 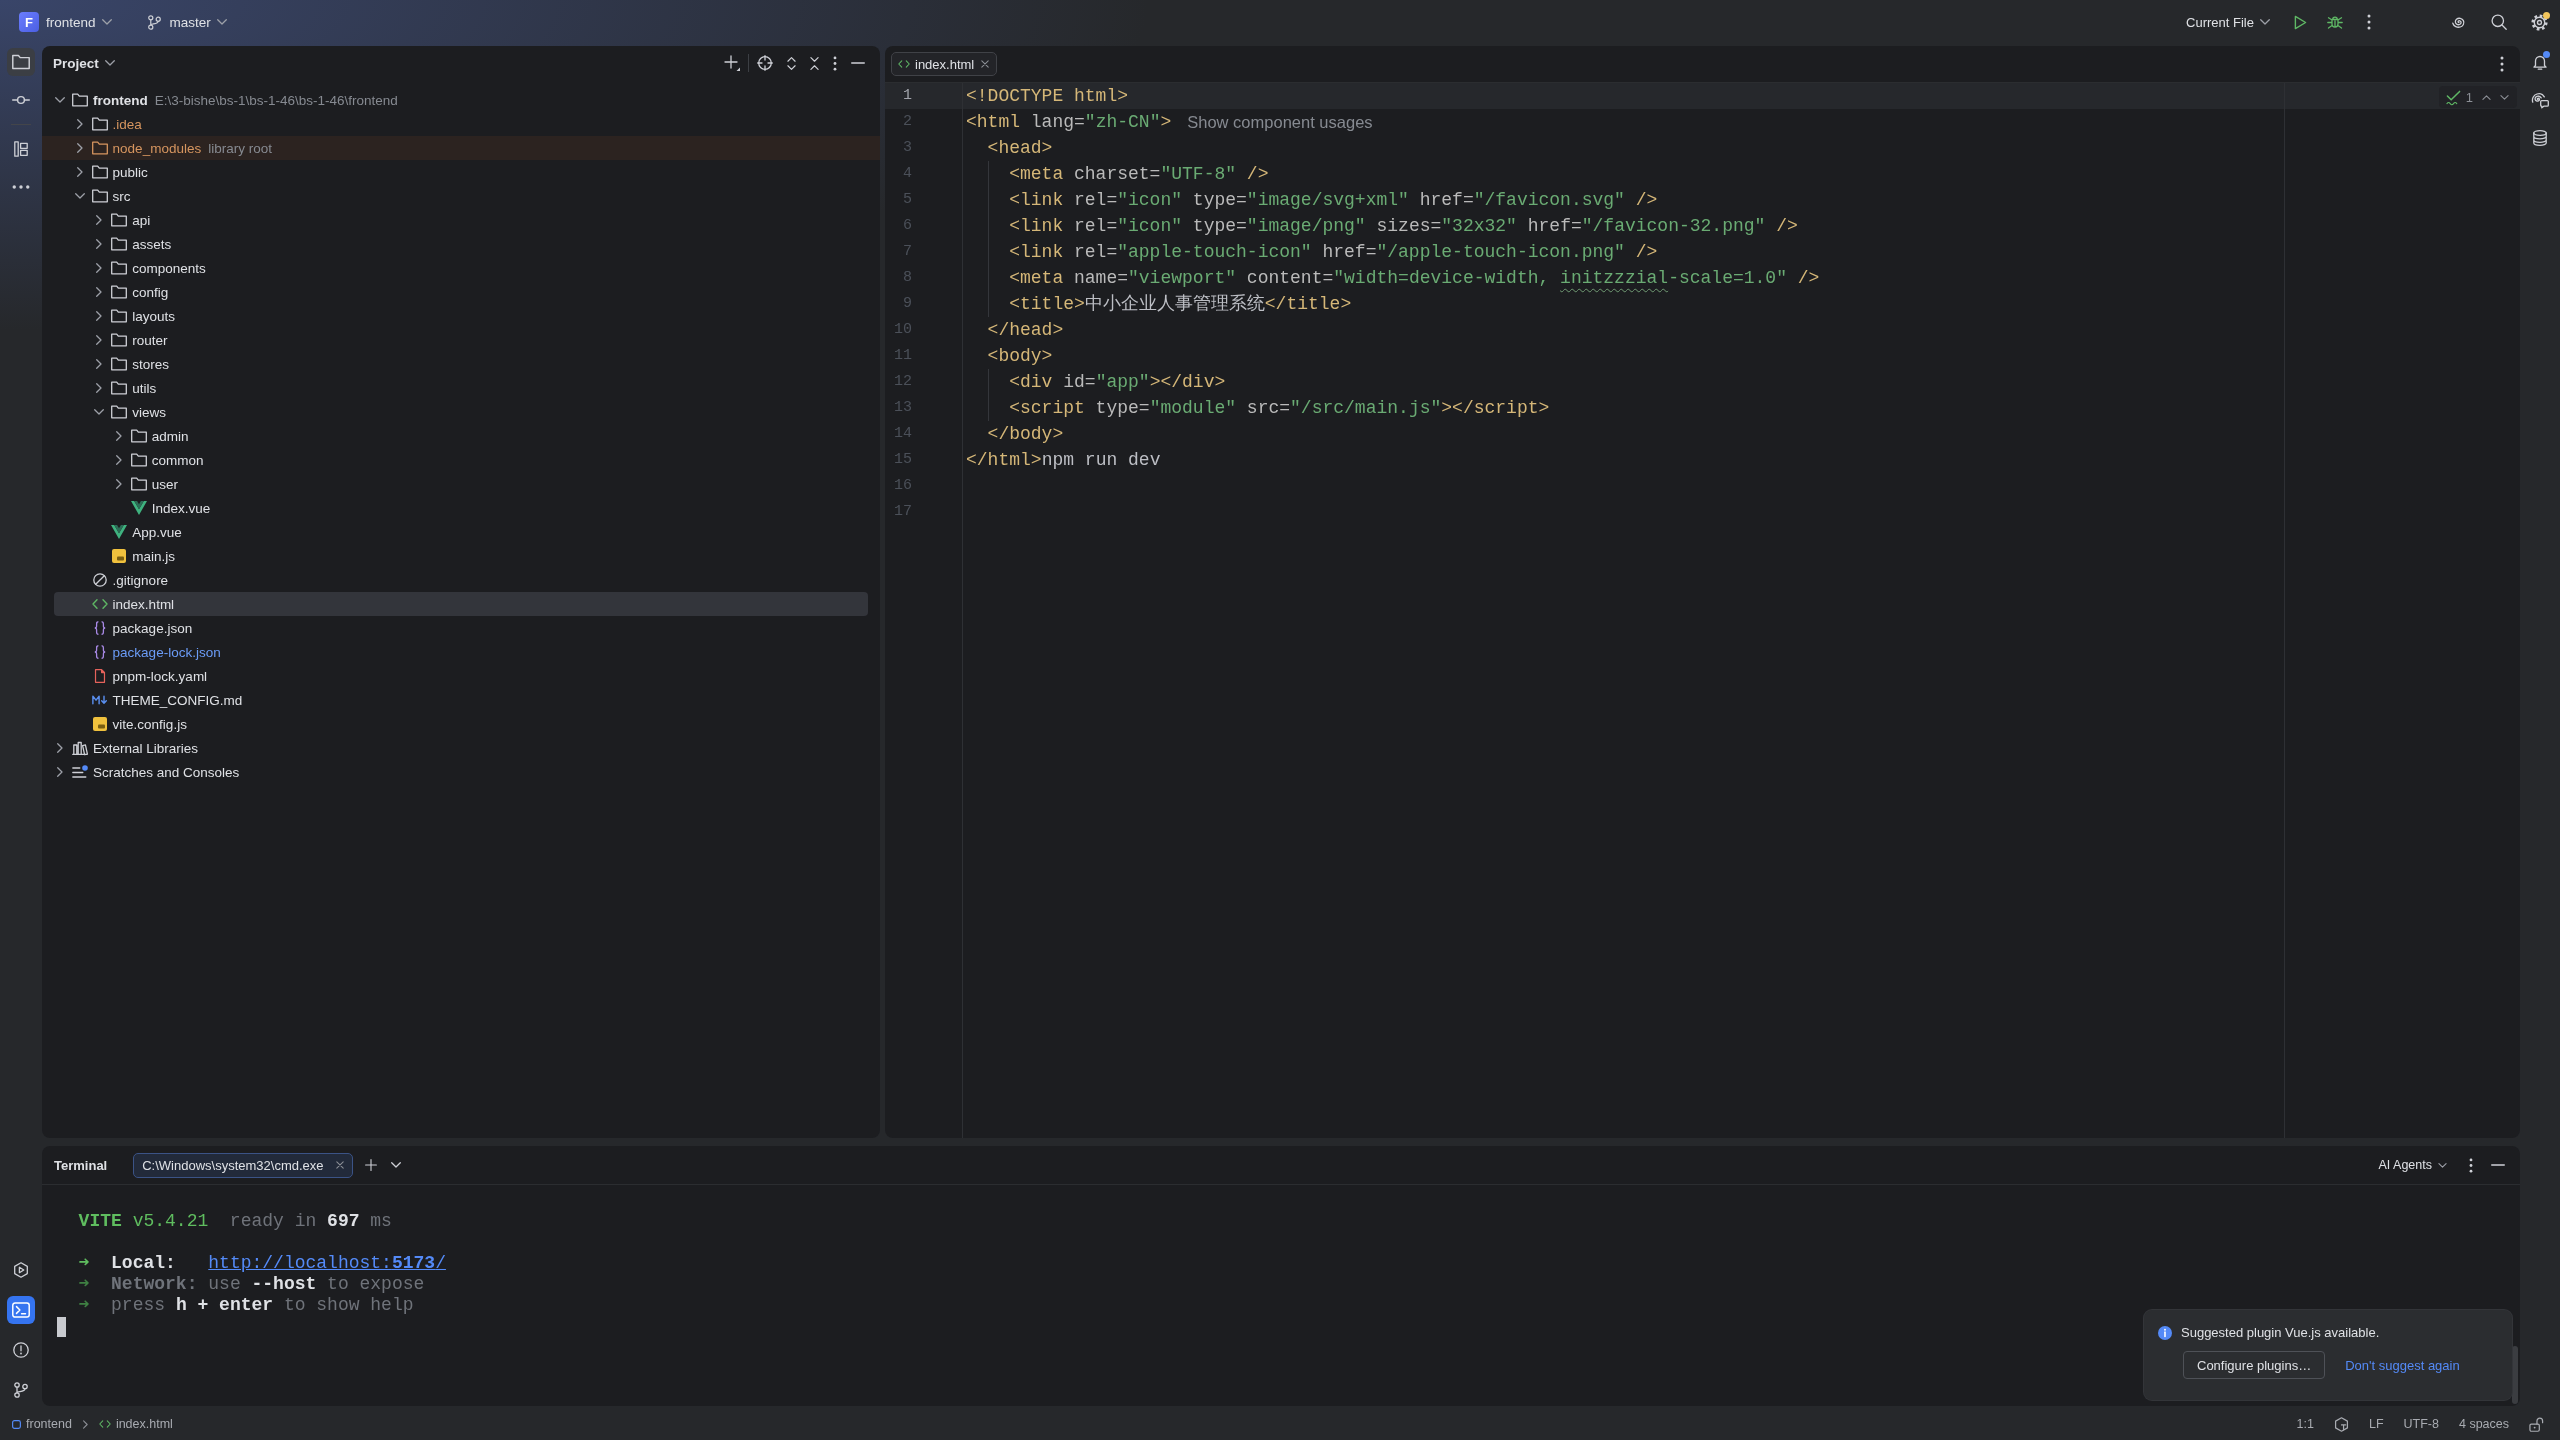 What do you see at coordinates (102, 196) in the screenshot?
I see `tree-item: src` at bounding box center [102, 196].